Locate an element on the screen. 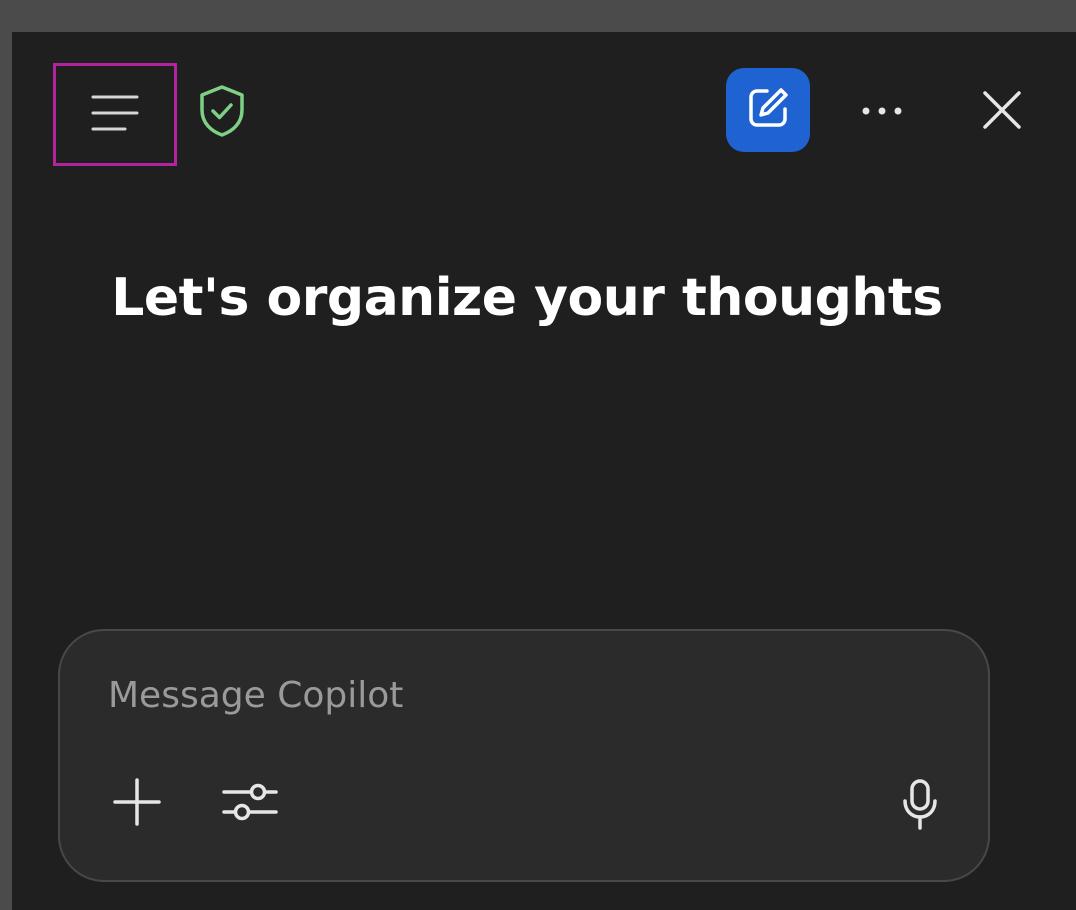  compose-icon is located at coordinates (768, 110).